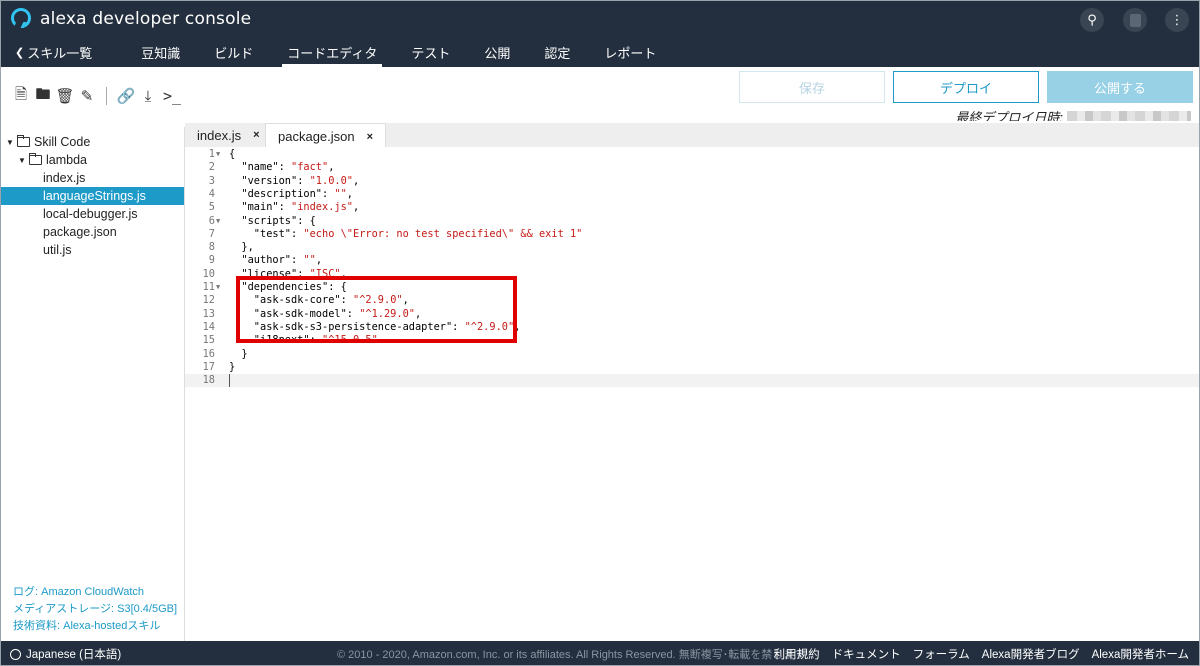  Describe the element at coordinates (941, 654) in the screenshot. I see `footer-link: フォーラム` at that location.